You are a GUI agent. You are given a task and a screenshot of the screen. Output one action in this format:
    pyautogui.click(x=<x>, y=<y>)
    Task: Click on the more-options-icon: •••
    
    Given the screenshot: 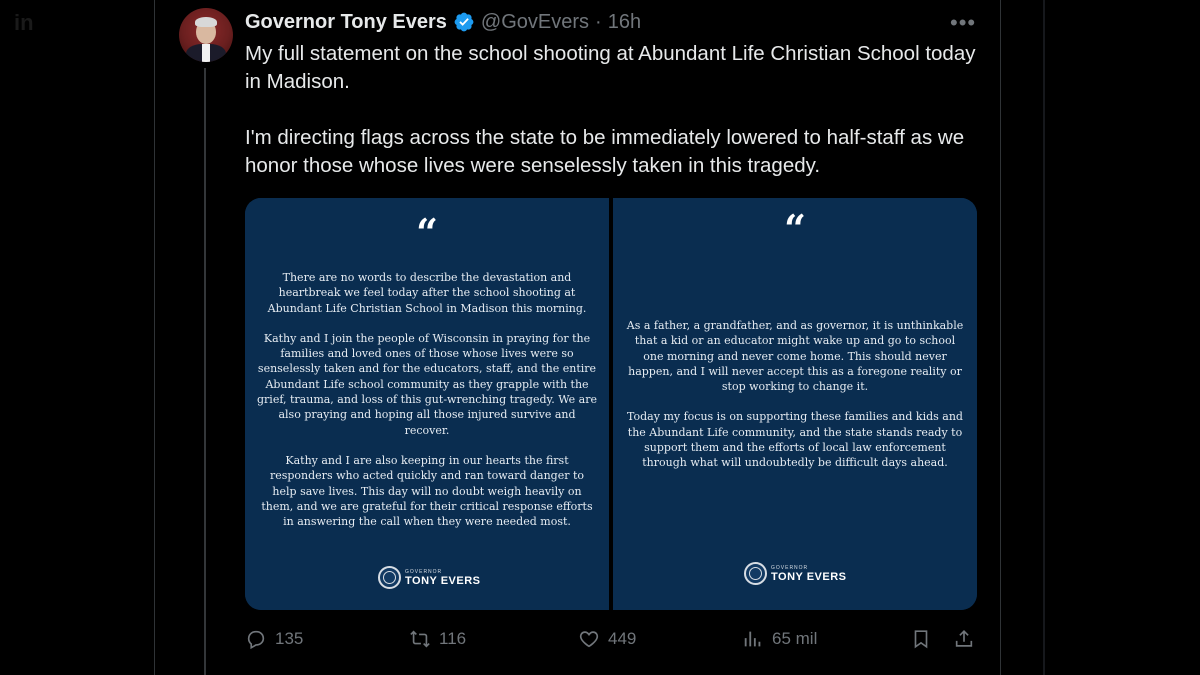 What is the action you would take?
    pyautogui.click(x=963, y=23)
    